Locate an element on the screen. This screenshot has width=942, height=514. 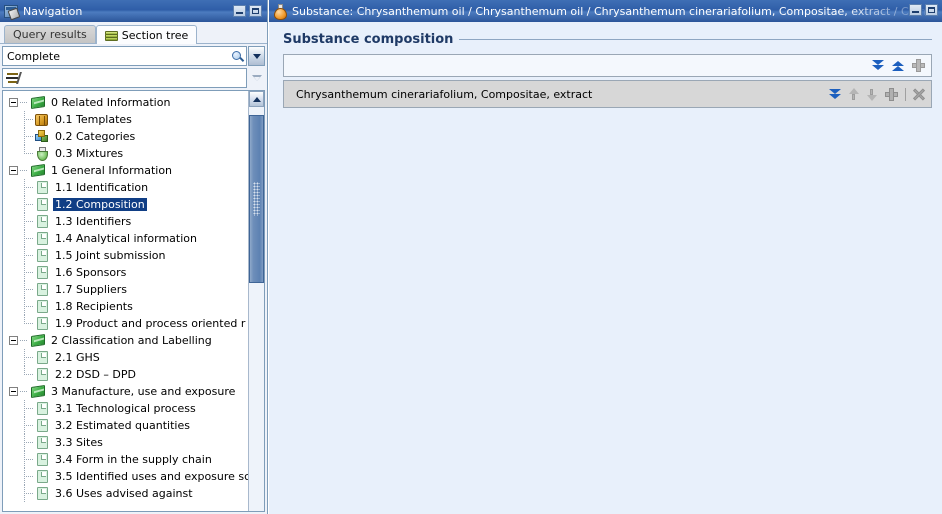
filter-dropdown-button is located at coordinates (256, 78).